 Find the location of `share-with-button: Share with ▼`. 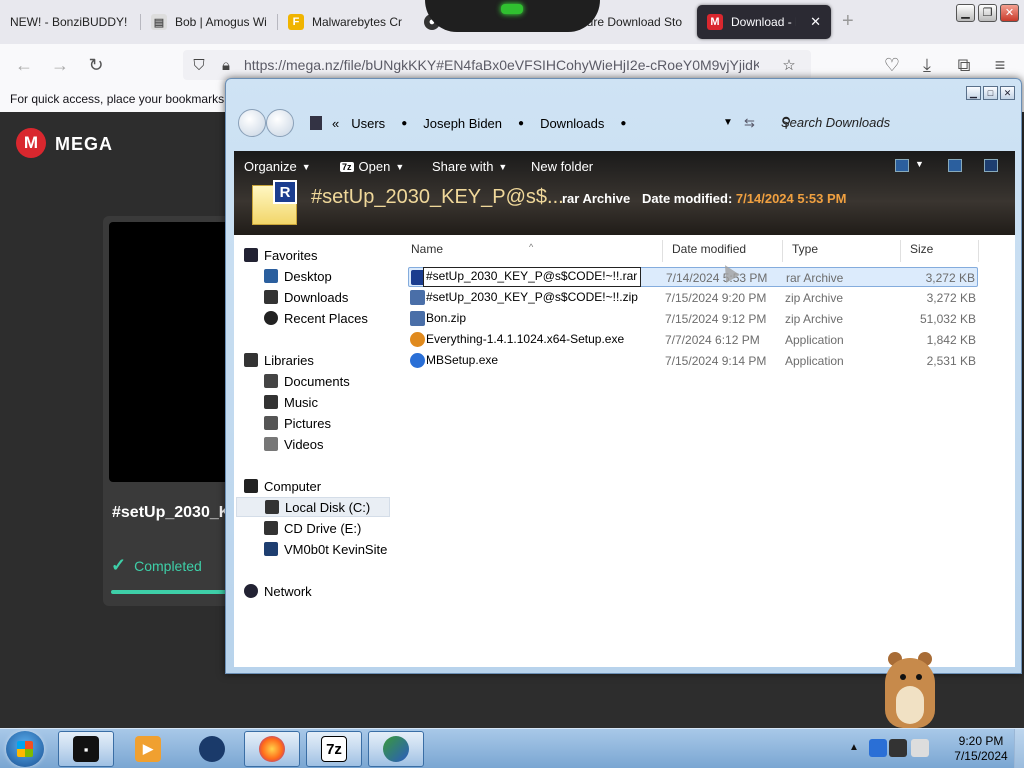

share-with-button: Share with ▼ is located at coordinates (469, 166).